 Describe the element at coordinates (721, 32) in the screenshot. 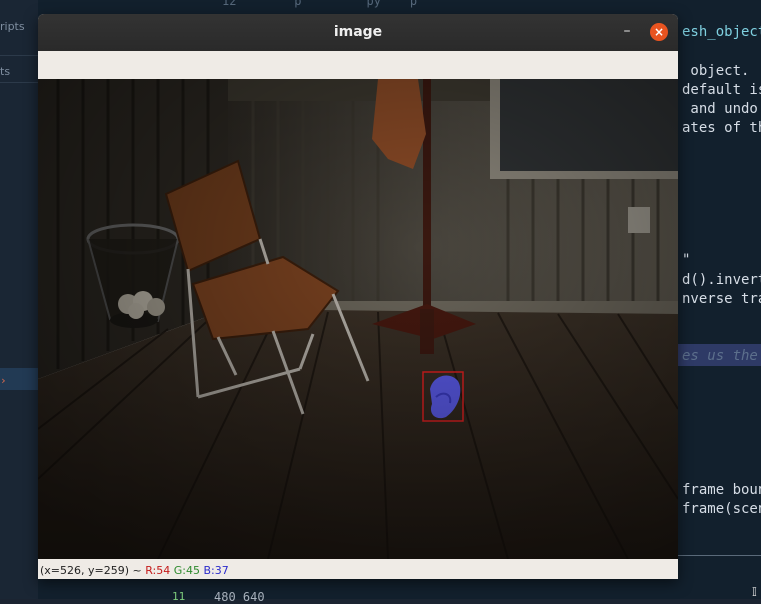

I see `code-line: esh_object` at that location.